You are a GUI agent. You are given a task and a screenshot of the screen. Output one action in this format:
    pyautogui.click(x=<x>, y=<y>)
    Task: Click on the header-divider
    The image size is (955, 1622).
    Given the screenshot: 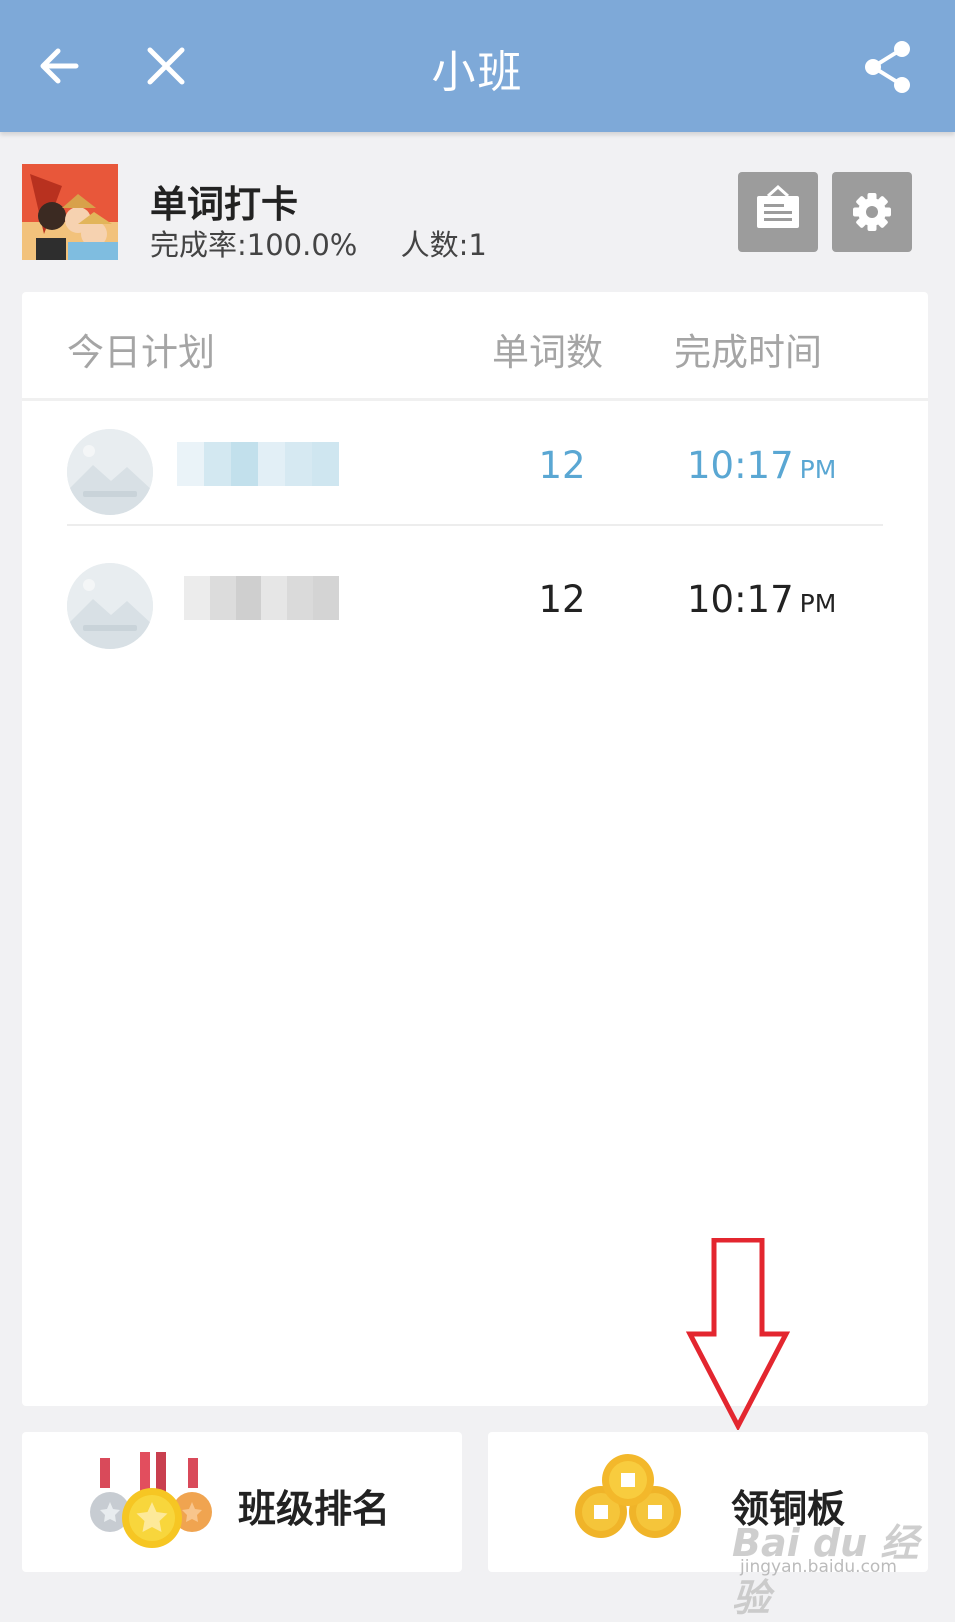 What is the action you would take?
    pyautogui.click(x=475, y=399)
    